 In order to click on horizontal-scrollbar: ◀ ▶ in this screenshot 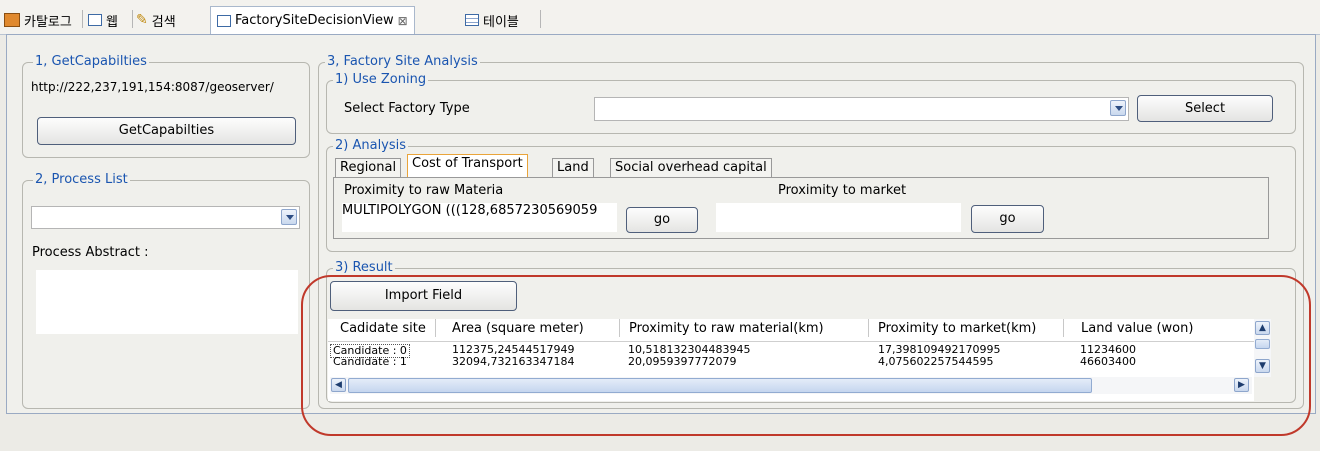, I will do `click(791, 385)`.